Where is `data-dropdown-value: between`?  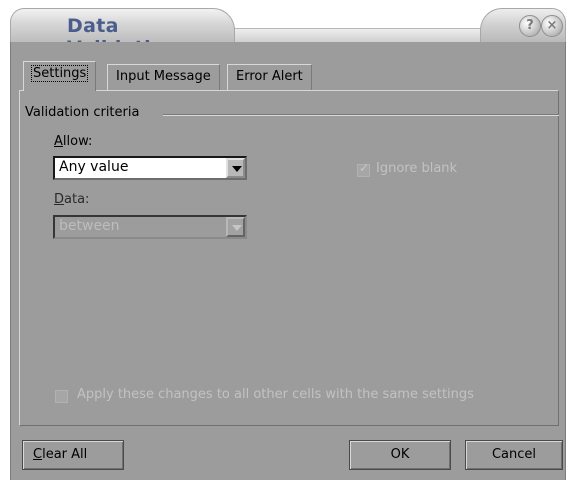 data-dropdown-value: between is located at coordinates (89, 226).